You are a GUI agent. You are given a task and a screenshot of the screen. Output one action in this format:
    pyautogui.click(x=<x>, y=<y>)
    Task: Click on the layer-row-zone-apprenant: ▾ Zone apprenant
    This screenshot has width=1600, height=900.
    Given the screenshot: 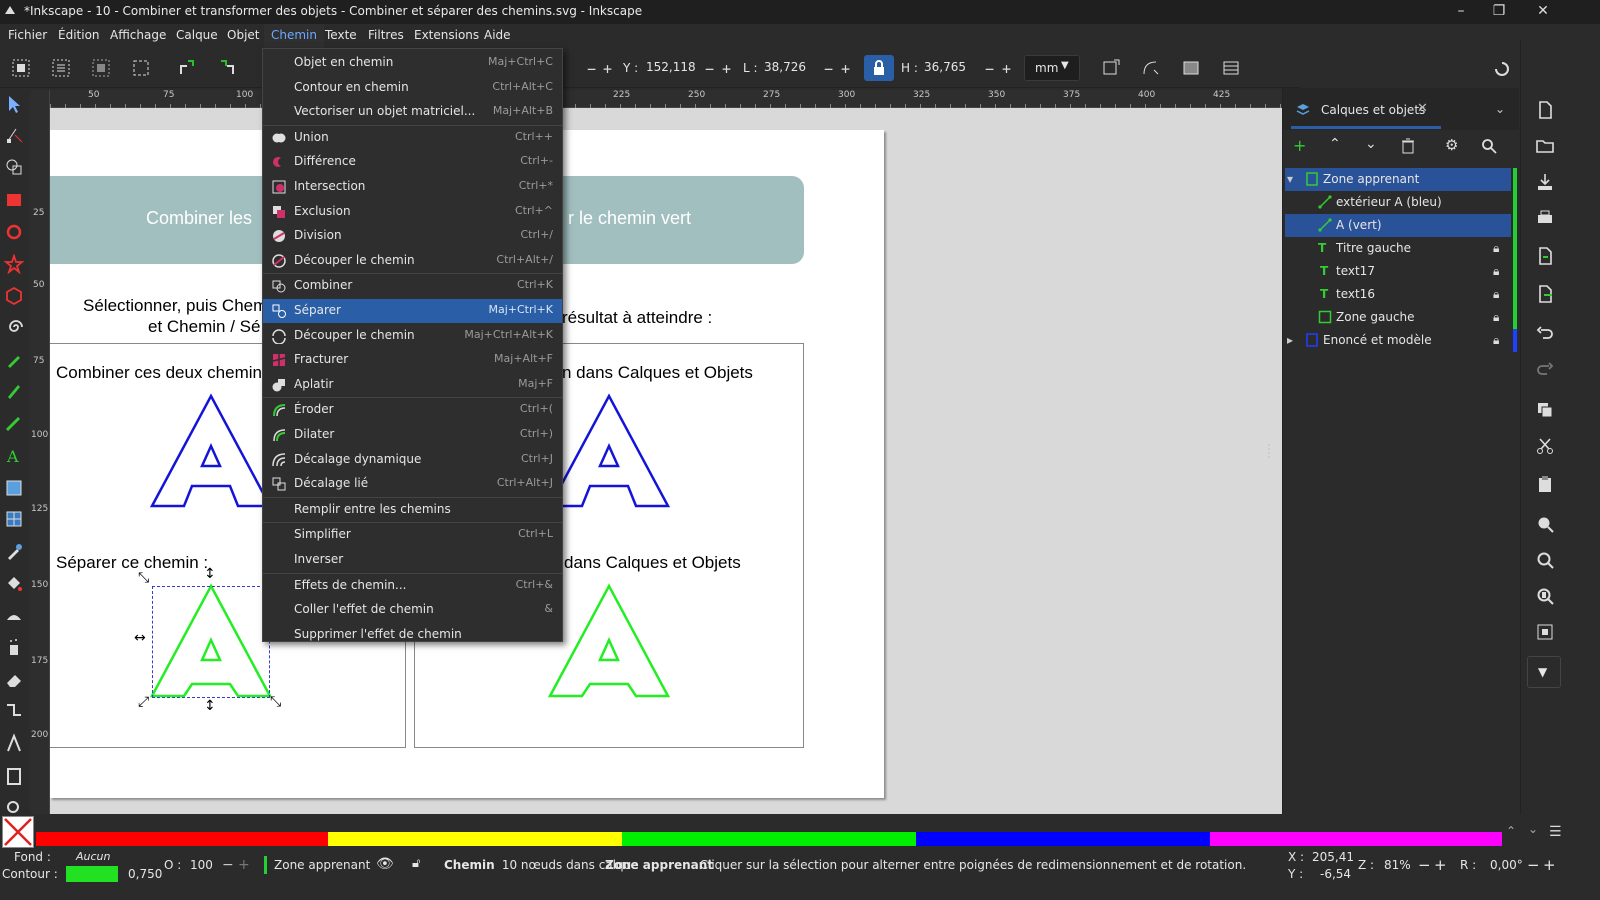 What is the action you would take?
    pyautogui.click(x=1401, y=179)
    